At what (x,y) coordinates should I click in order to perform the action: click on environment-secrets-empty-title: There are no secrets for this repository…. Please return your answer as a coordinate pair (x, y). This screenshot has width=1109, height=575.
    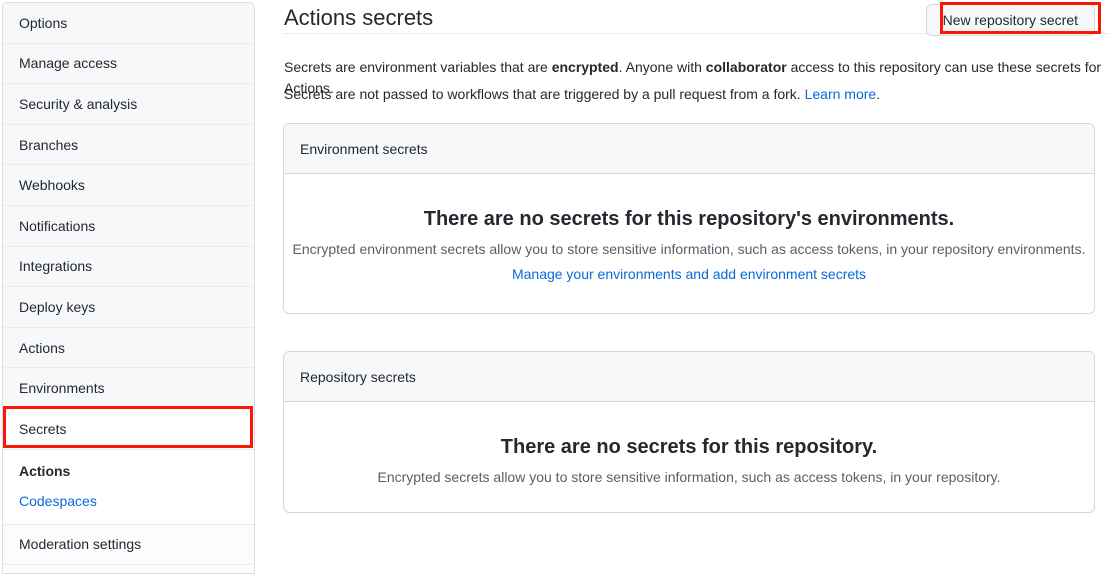
    Looking at the image, I should click on (689, 219).